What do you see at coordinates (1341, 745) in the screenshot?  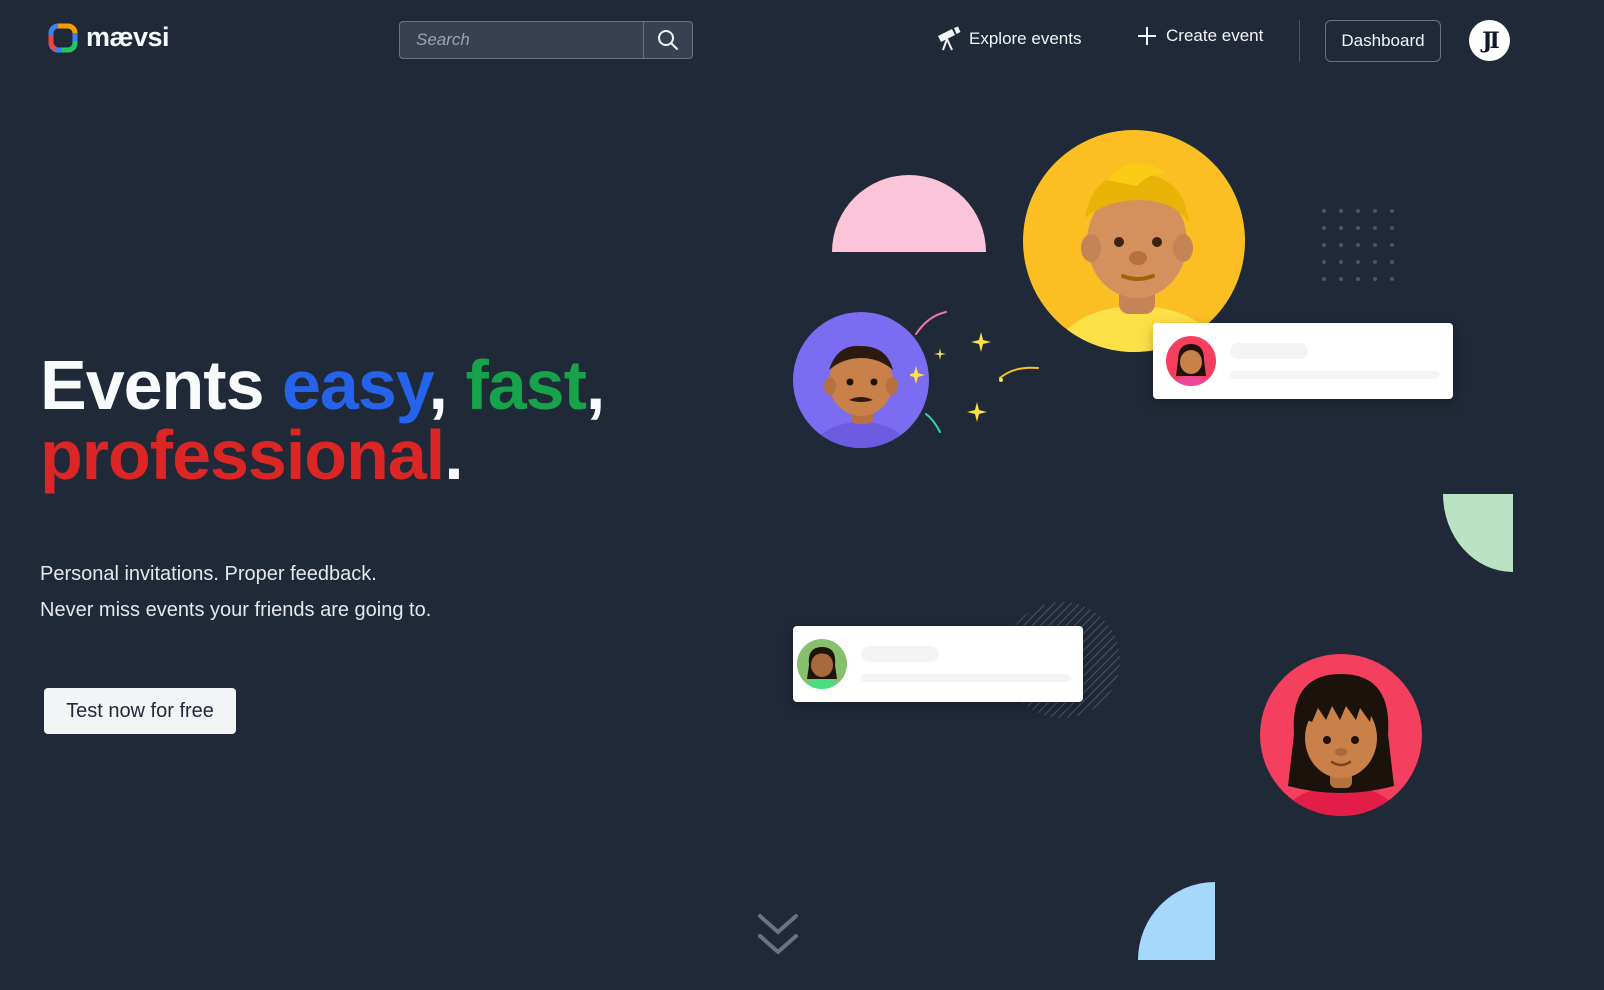 I see `woman-dark-hair-illustration` at bounding box center [1341, 745].